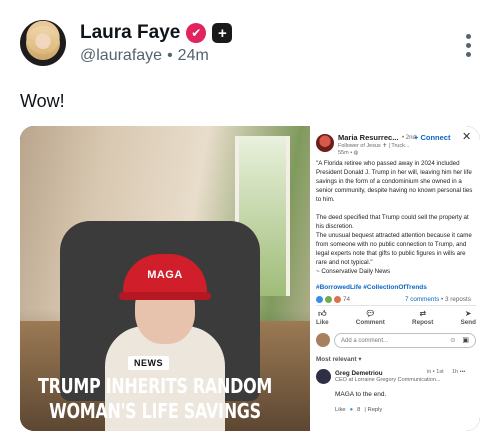 The width and height of the screenshot is (500, 445). I want to click on comment-text: MAGA to the end., so click(361, 394).